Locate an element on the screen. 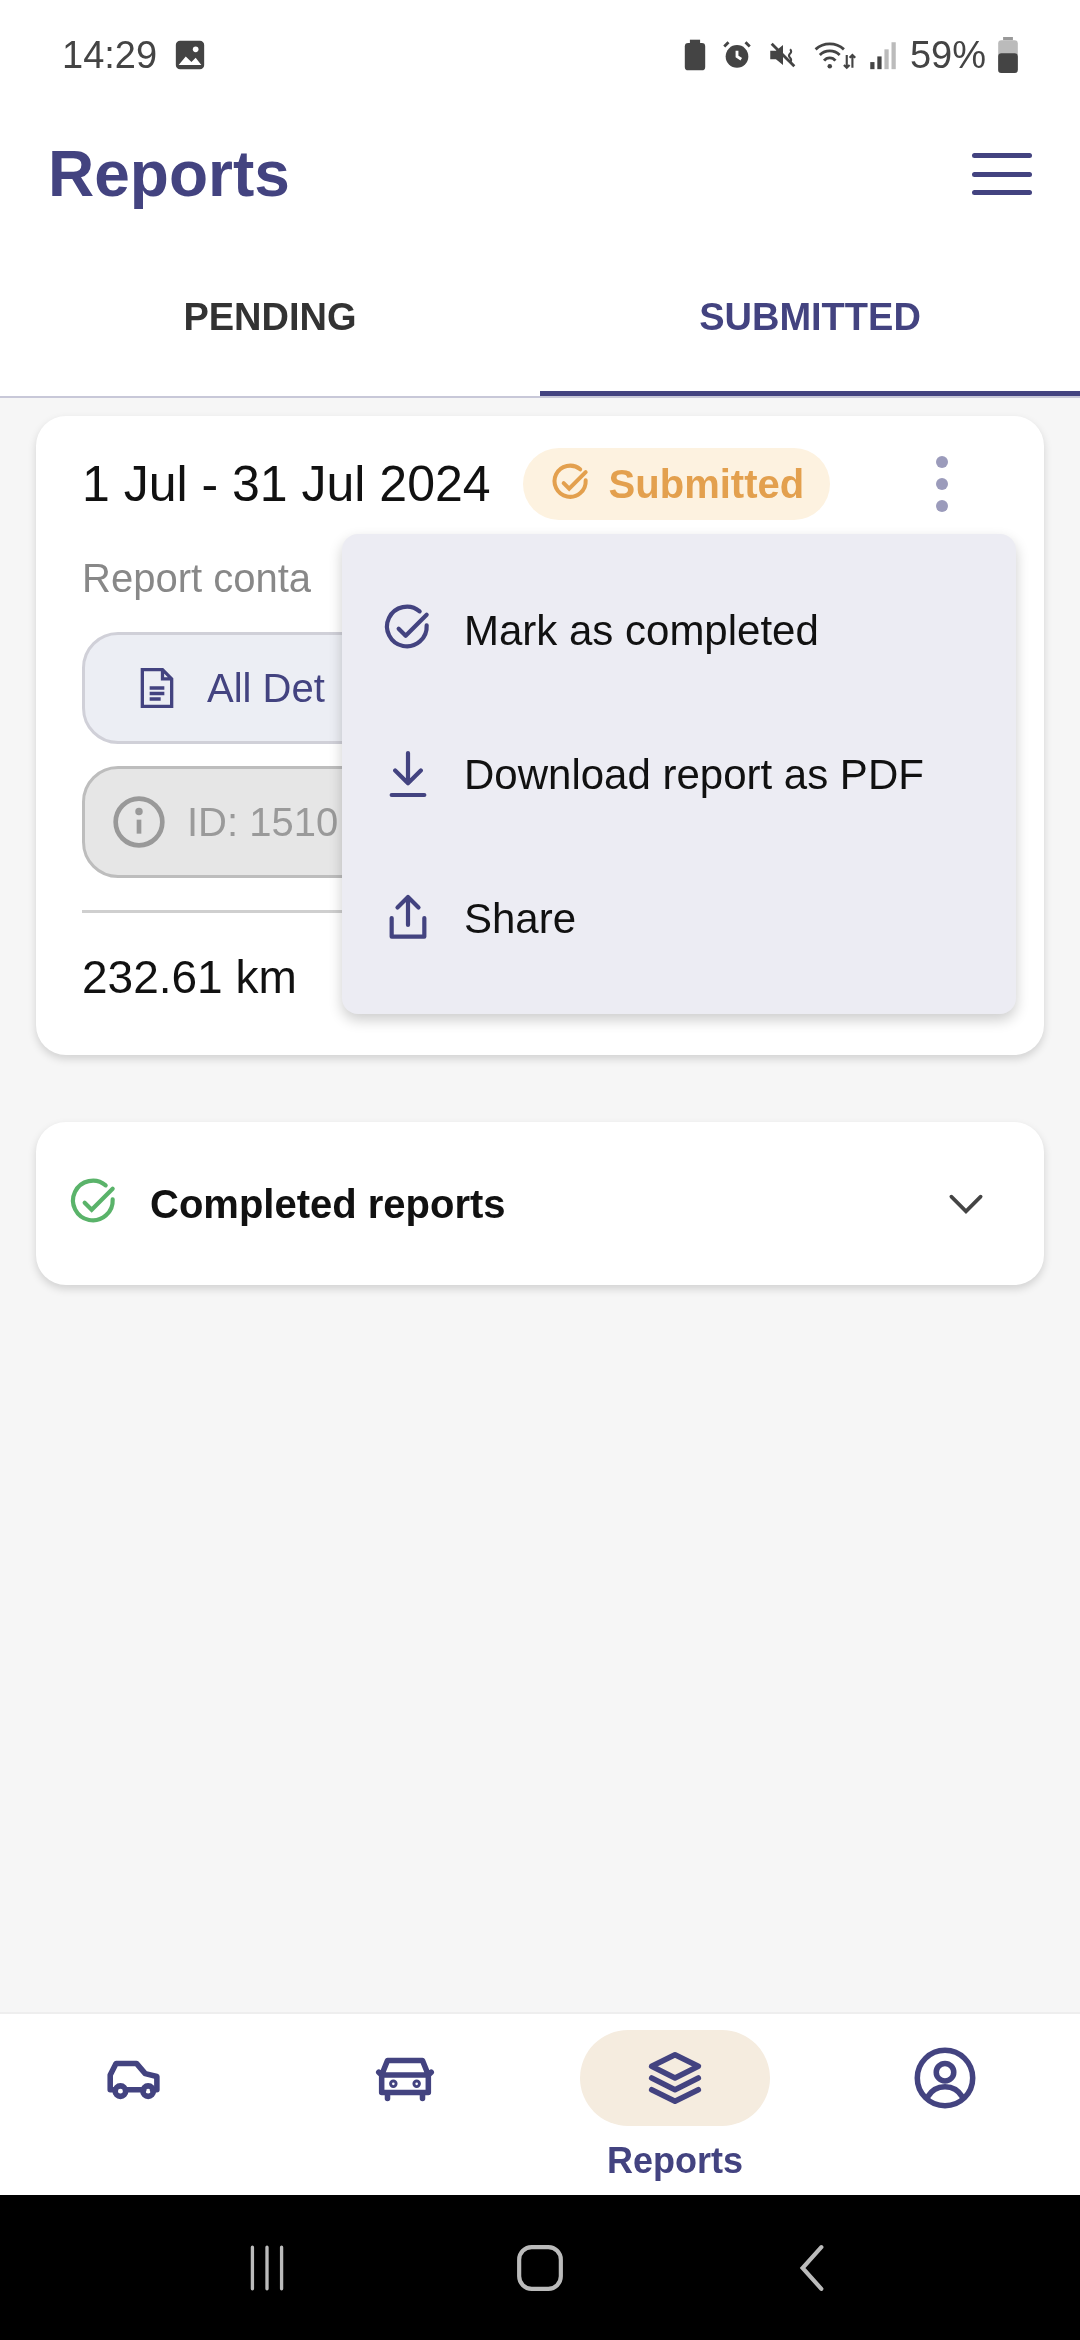 The image size is (1080, 2340). battery-percent: 59% is located at coordinates (947, 55).